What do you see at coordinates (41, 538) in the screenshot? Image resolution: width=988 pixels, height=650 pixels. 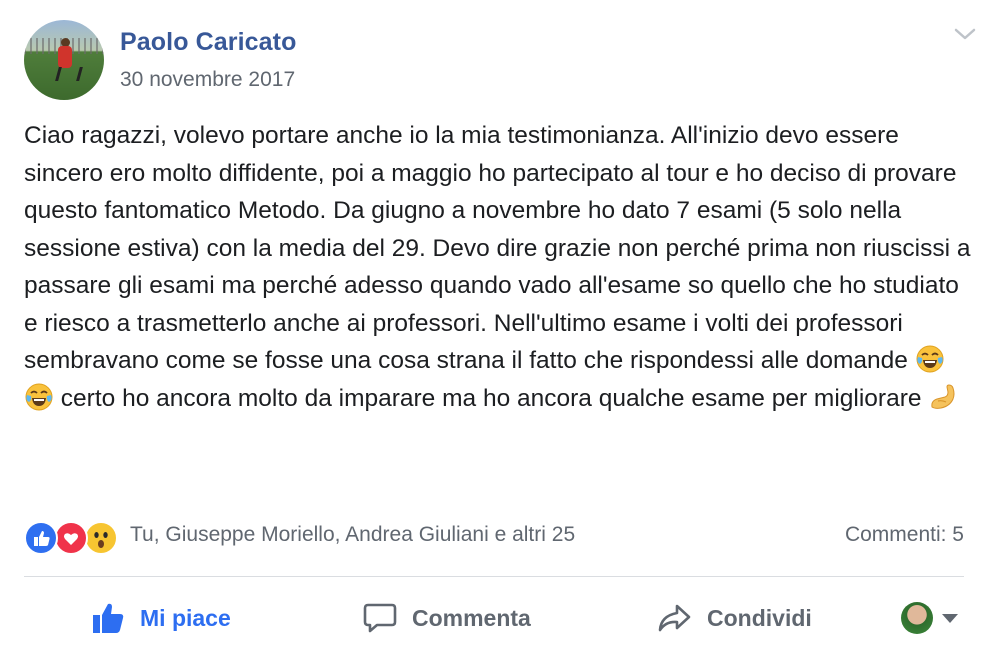 I see `like-reaction-icon` at bounding box center [41, 538].